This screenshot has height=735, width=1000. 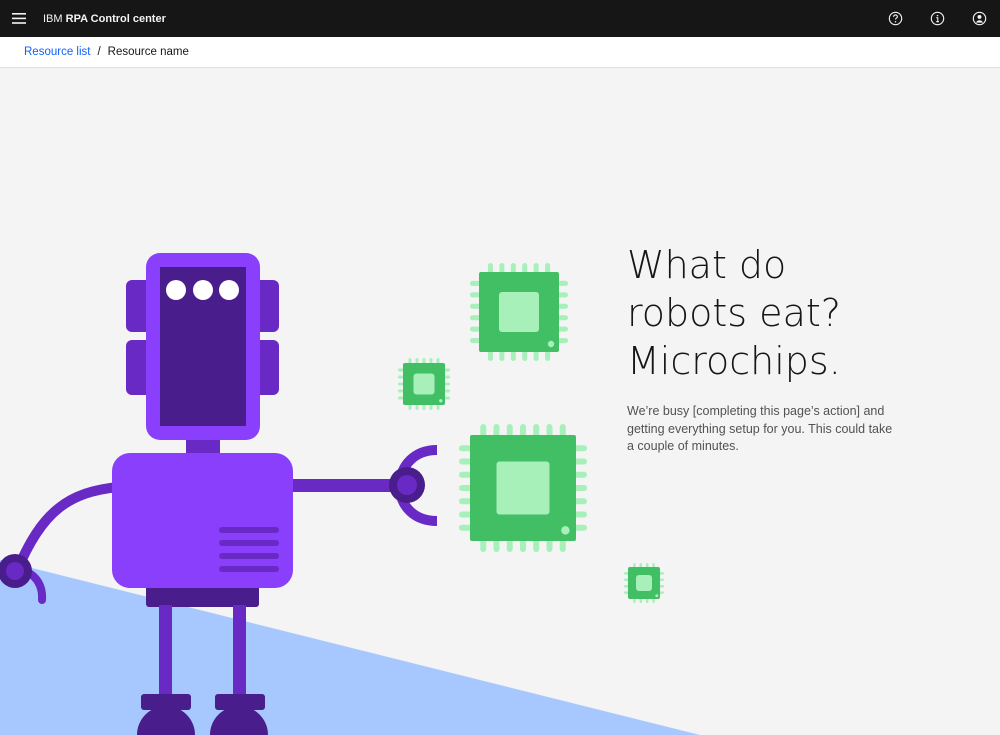 What do you see at coordinates (342, 485) in the screenshot?
I see `robot-right-arm` at bounding box center [342, 485].